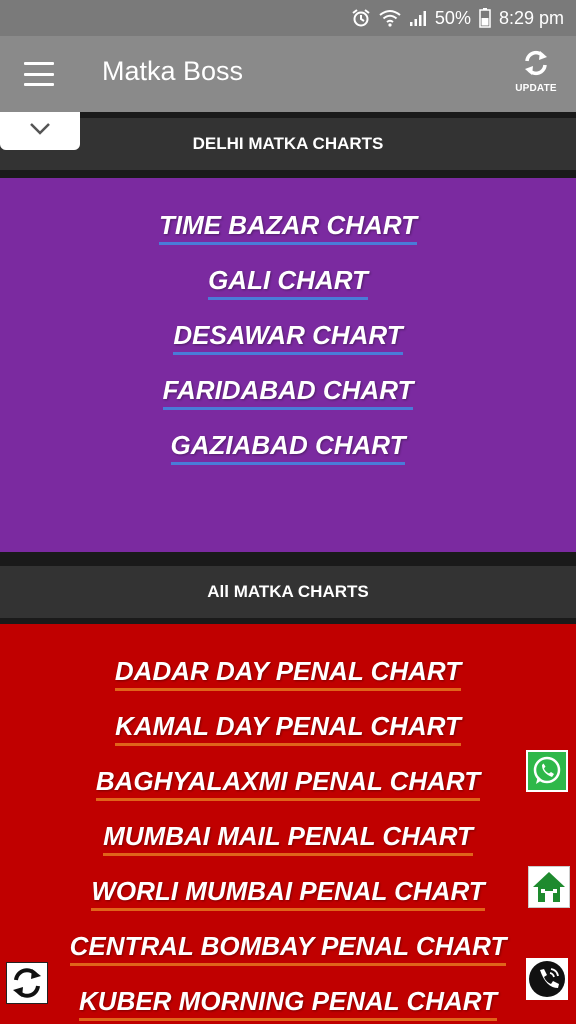 The width and height of the screenshot is (576, 1024). I want to click on update-button: UPDATE, so click(536, 74).